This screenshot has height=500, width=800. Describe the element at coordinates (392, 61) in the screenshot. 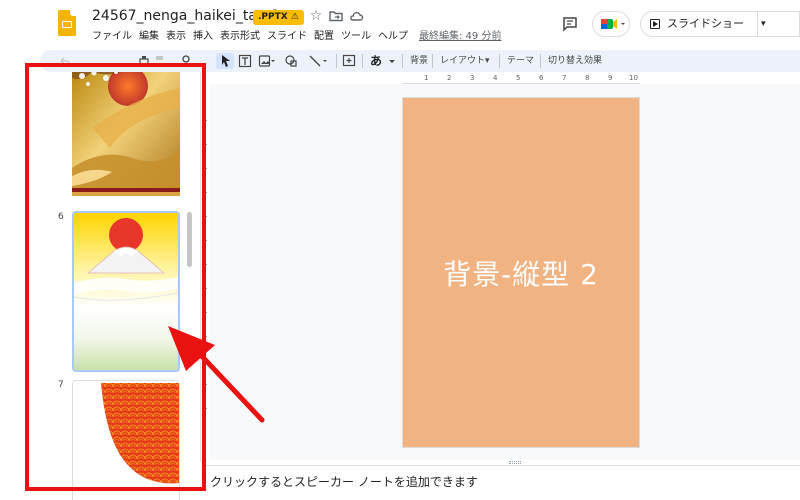

I see `chevron-down-icon` at that location.